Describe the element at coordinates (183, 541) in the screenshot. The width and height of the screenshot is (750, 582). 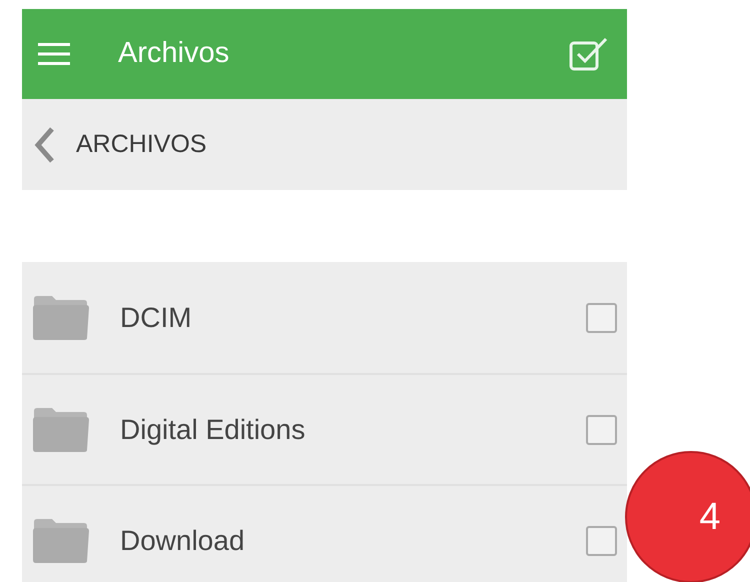
I see `folder-name: Download` at that location.